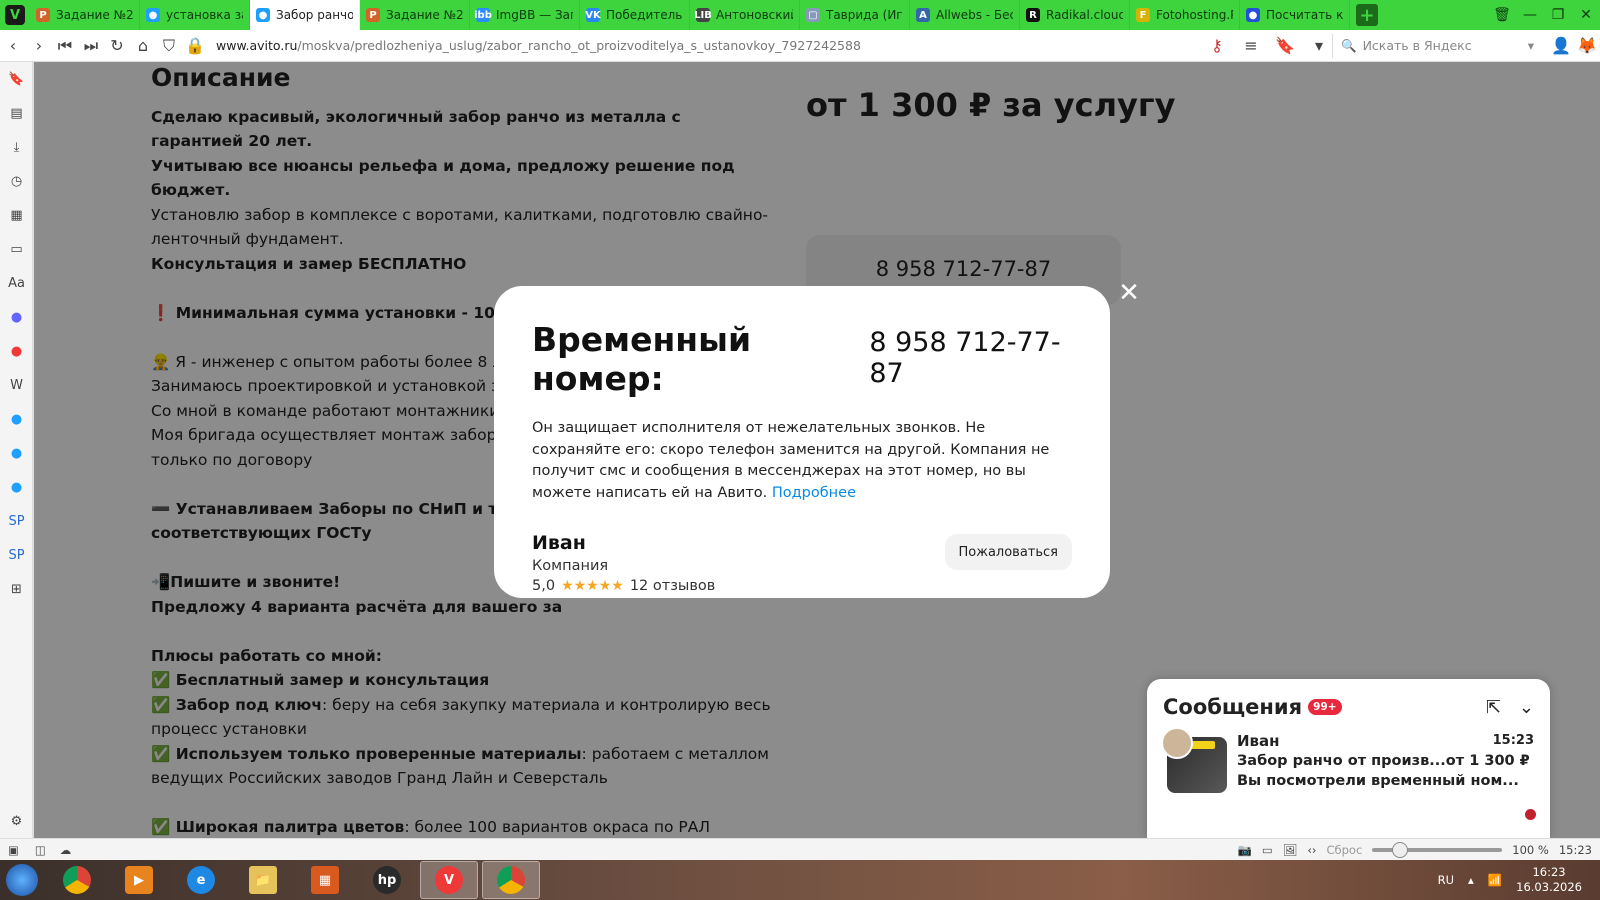 The width and height of the screenshot is (1600, 900). Describe the element at coordinates (13, 46) in the screenshot. I see `back-button: ‹` at that location.